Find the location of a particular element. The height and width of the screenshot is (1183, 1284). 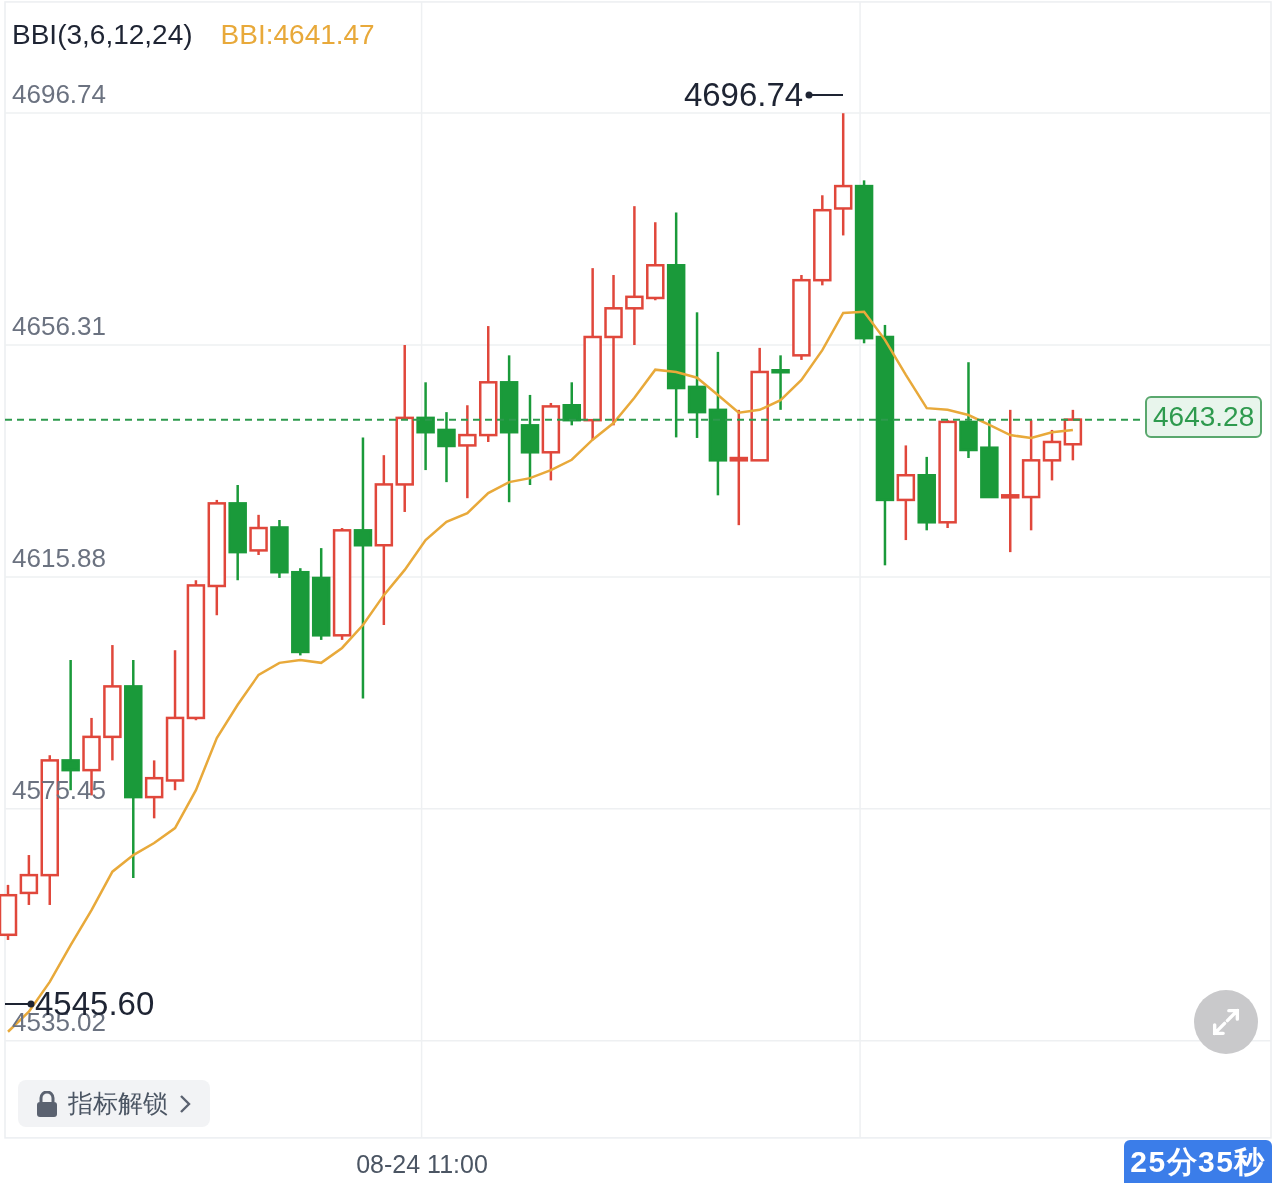

indicator-value: BBI:4641.47 is located at coordinates (297, 35).